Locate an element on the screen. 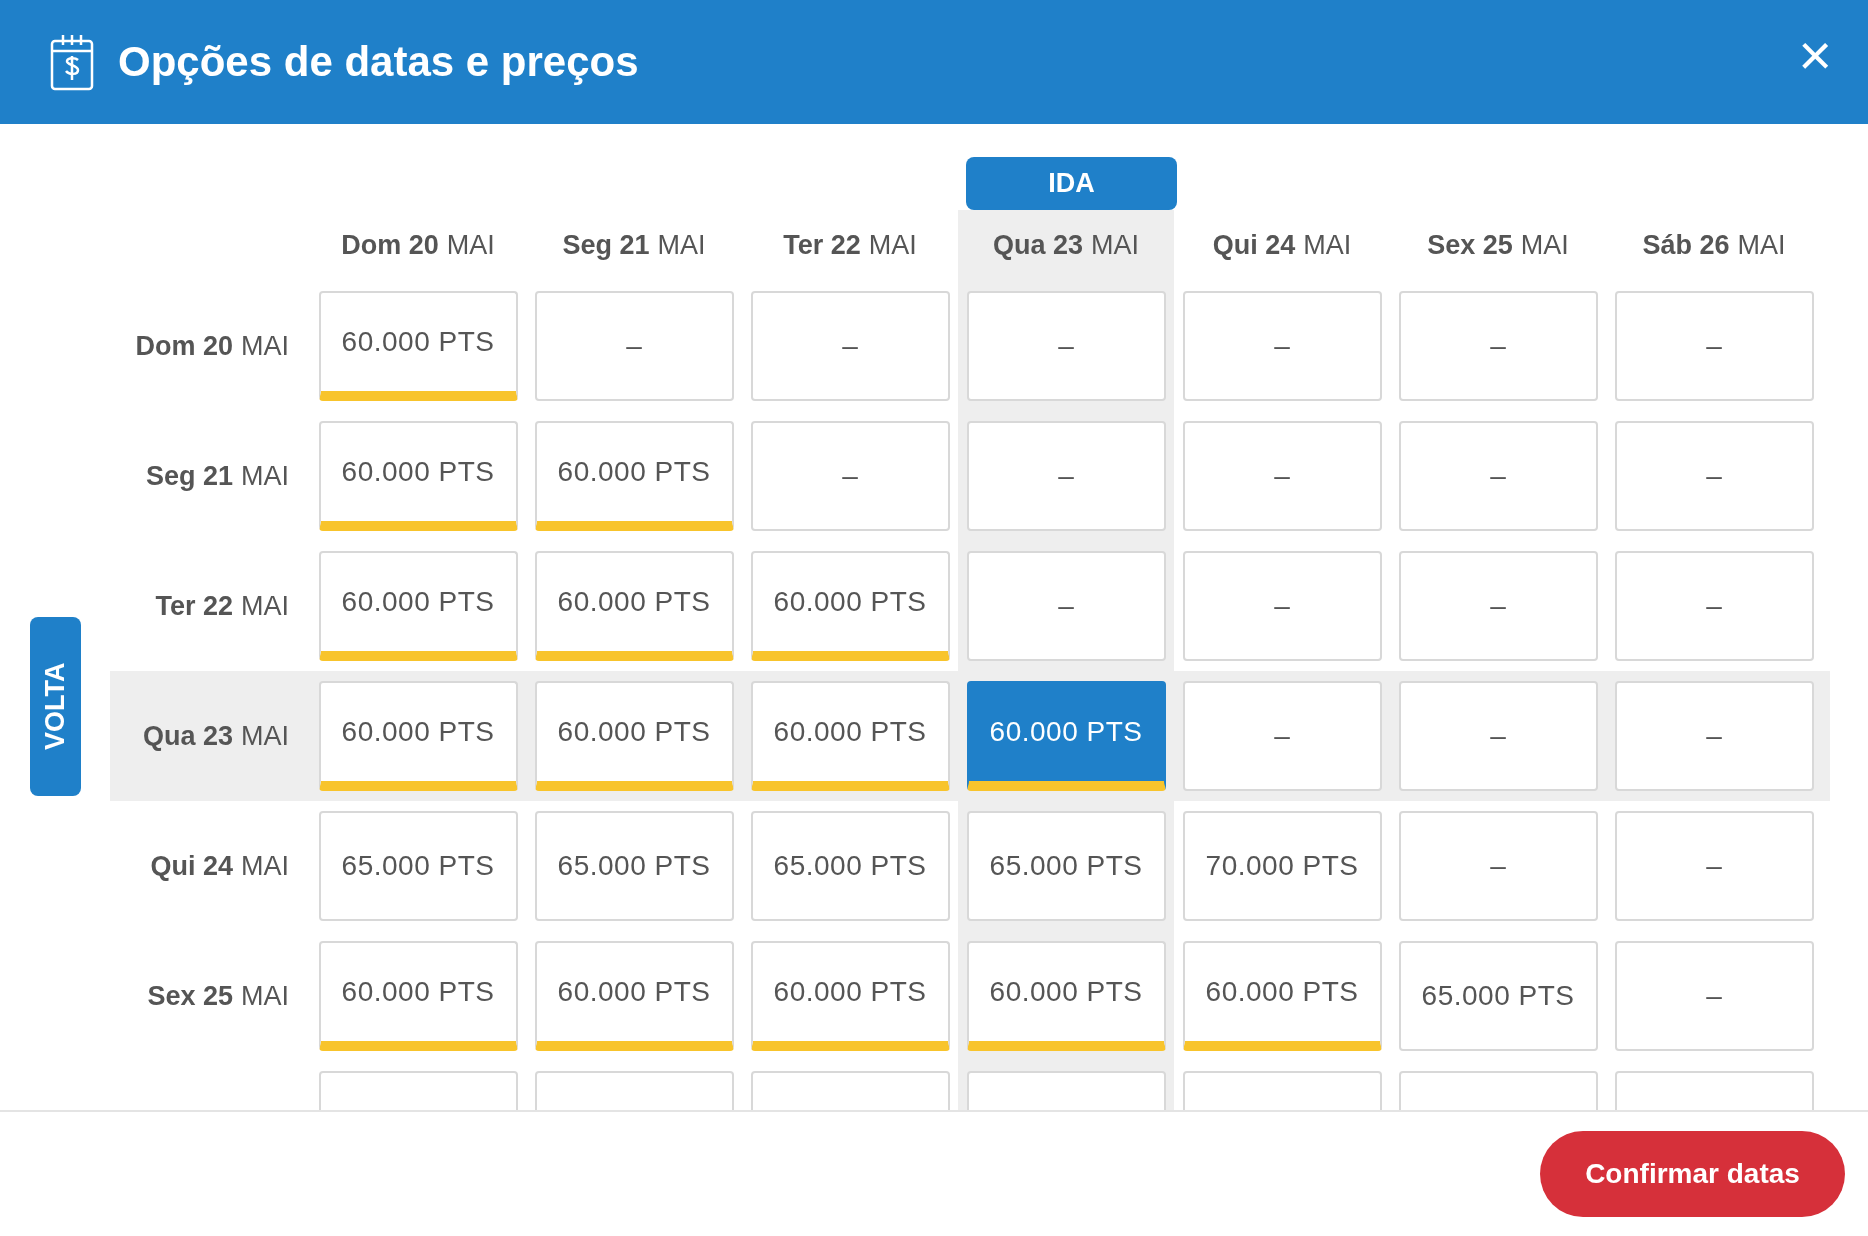  calendar-dollar-icon is located at coordinates (72, 62).